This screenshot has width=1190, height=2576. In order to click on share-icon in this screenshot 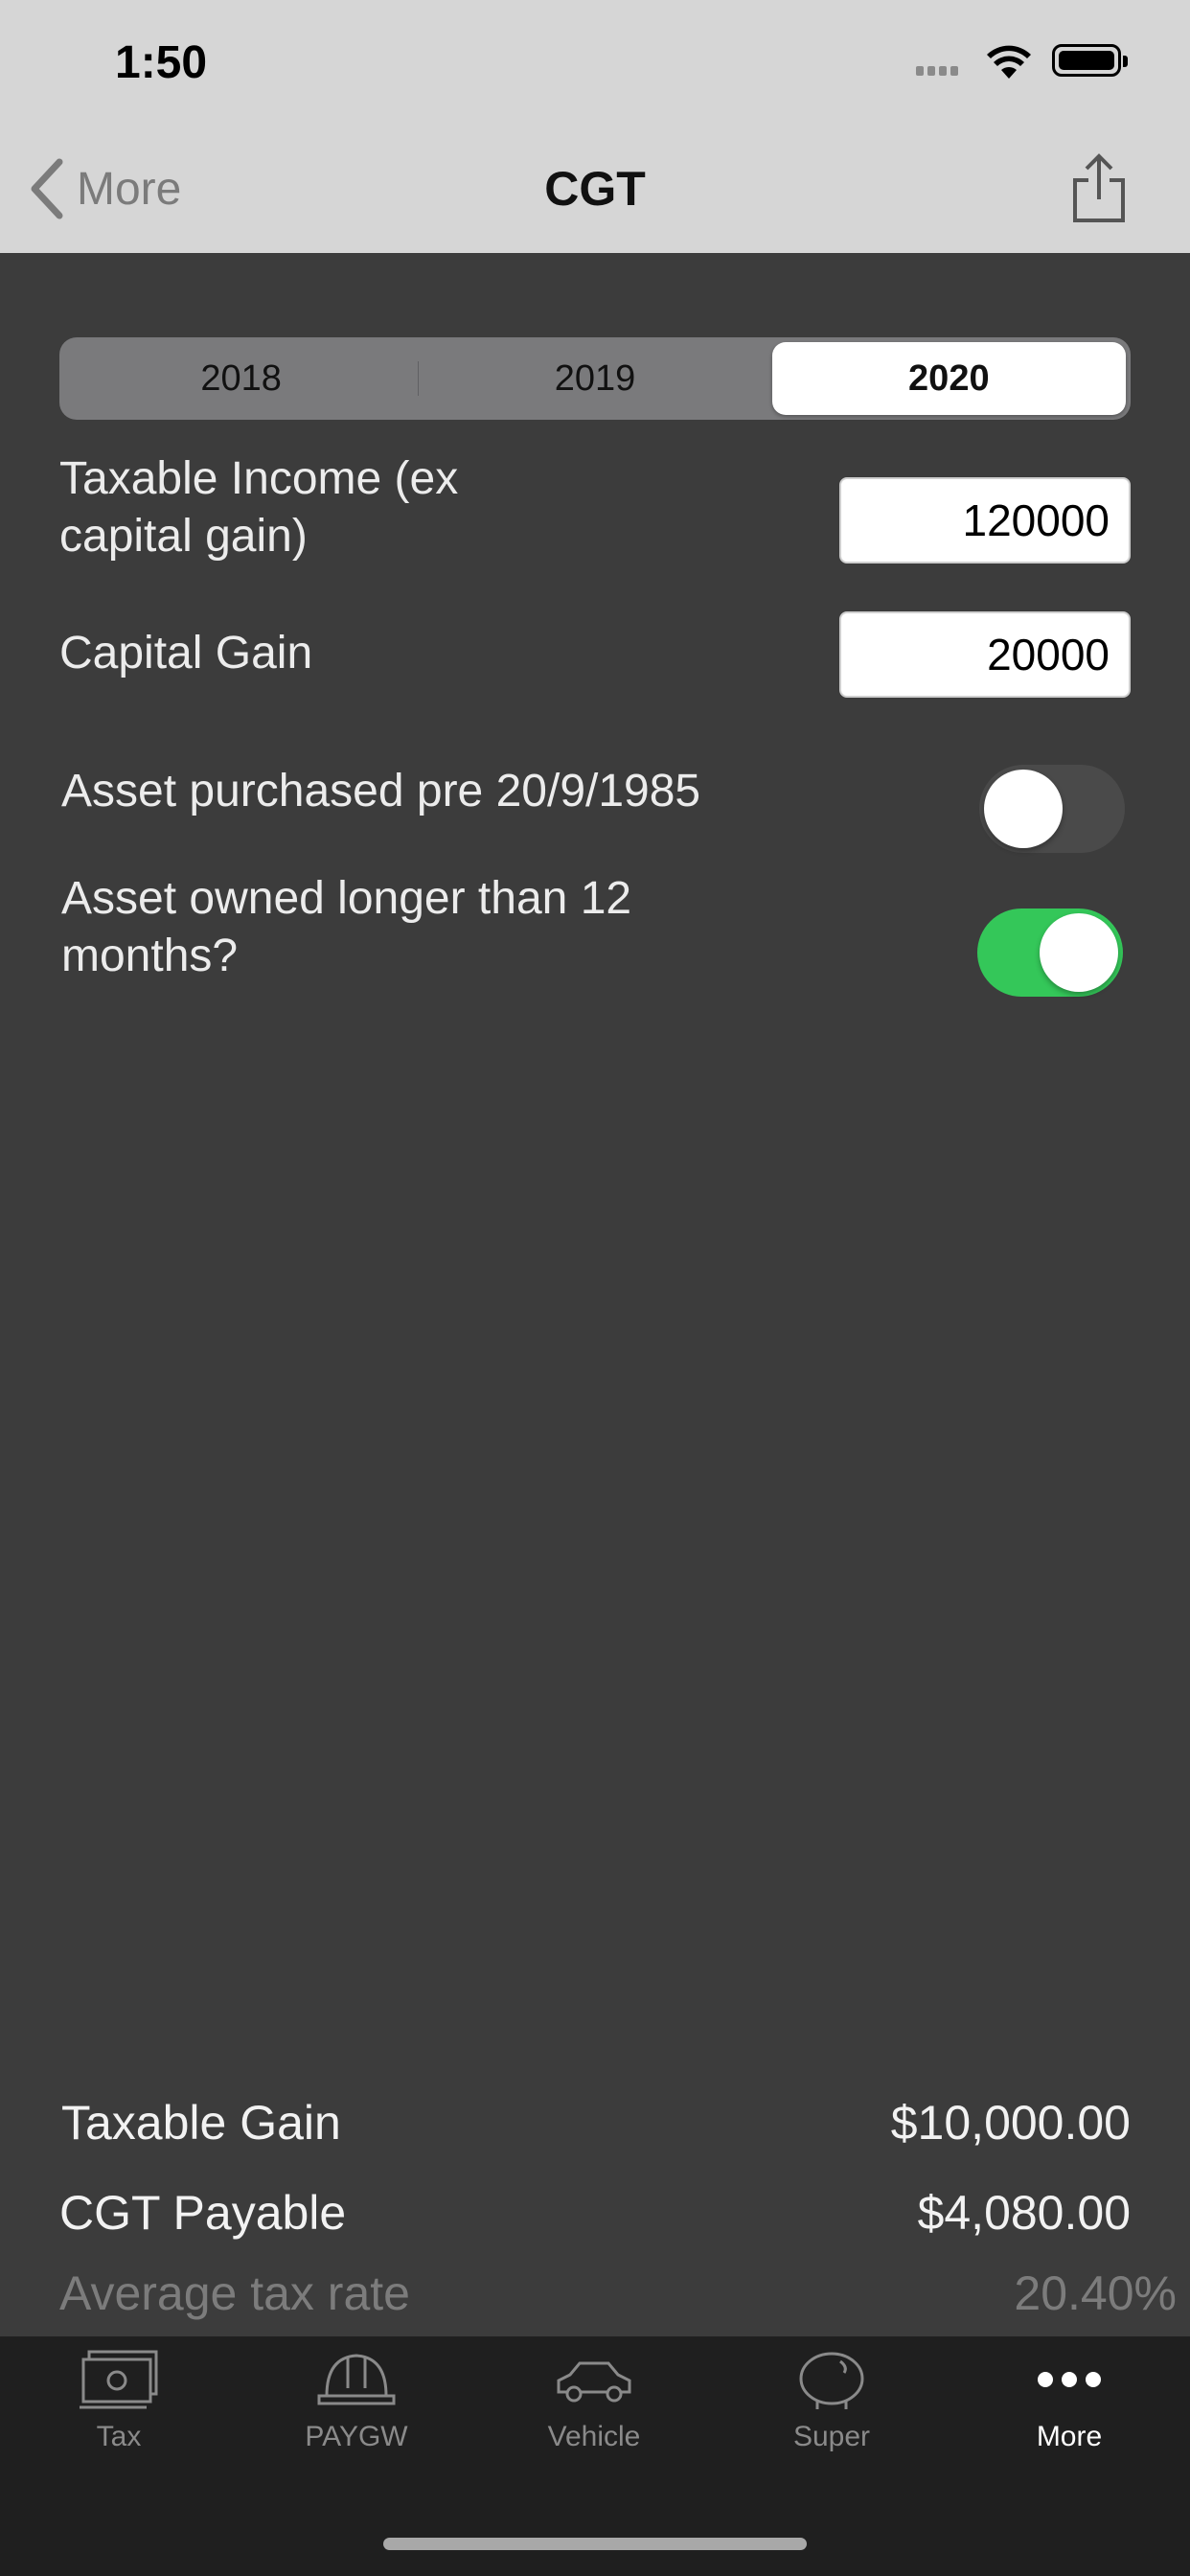, I will do `click(1099, 187)`.